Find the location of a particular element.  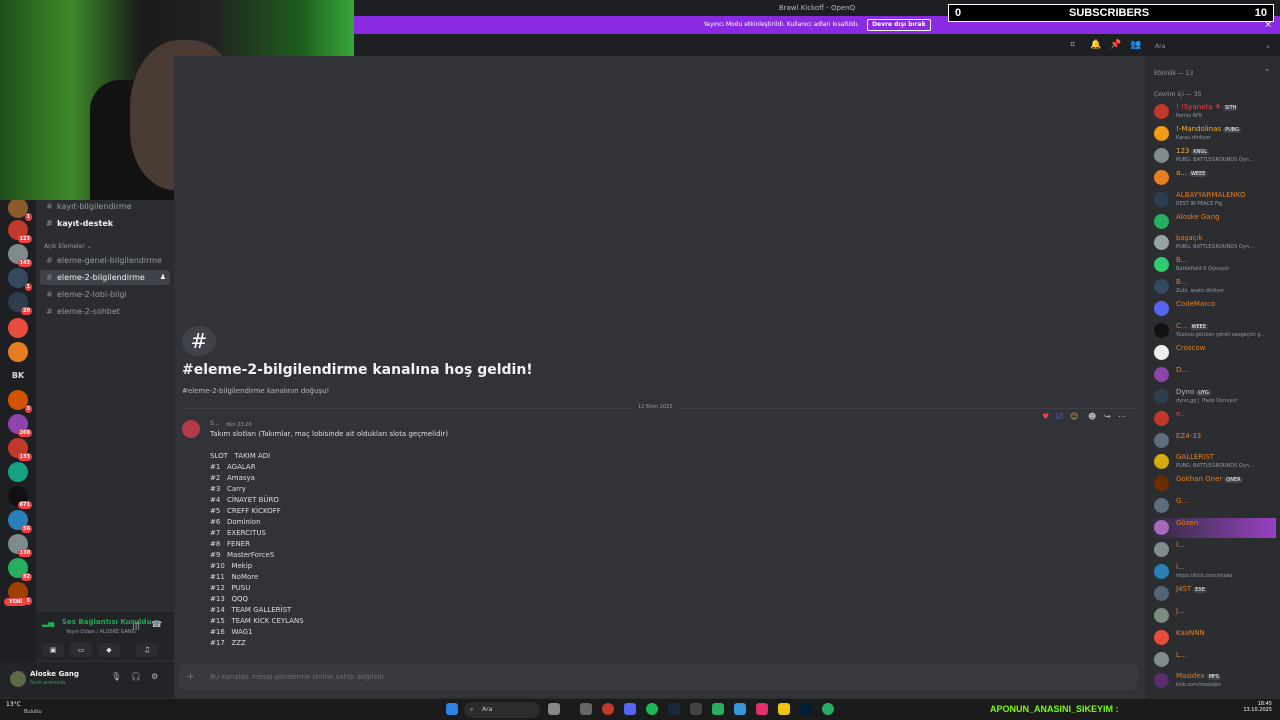

widget-icon is located at coordinates (554, 709).